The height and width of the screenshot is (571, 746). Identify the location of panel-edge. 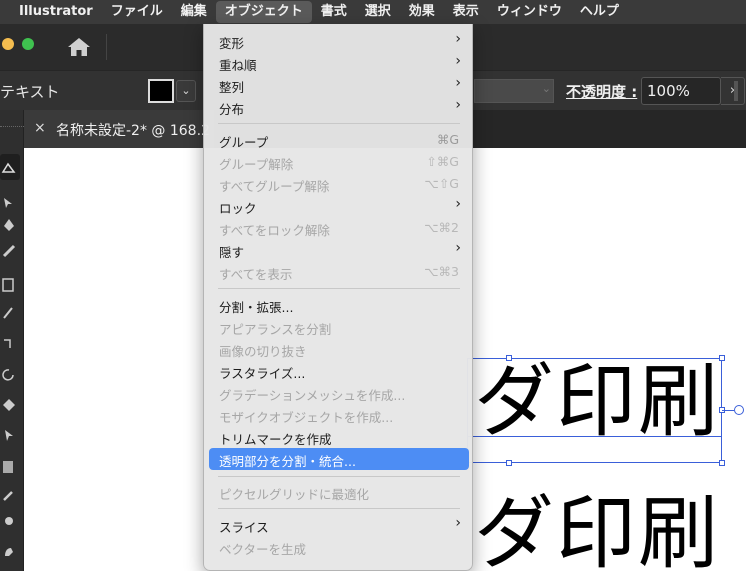
(736, 91).